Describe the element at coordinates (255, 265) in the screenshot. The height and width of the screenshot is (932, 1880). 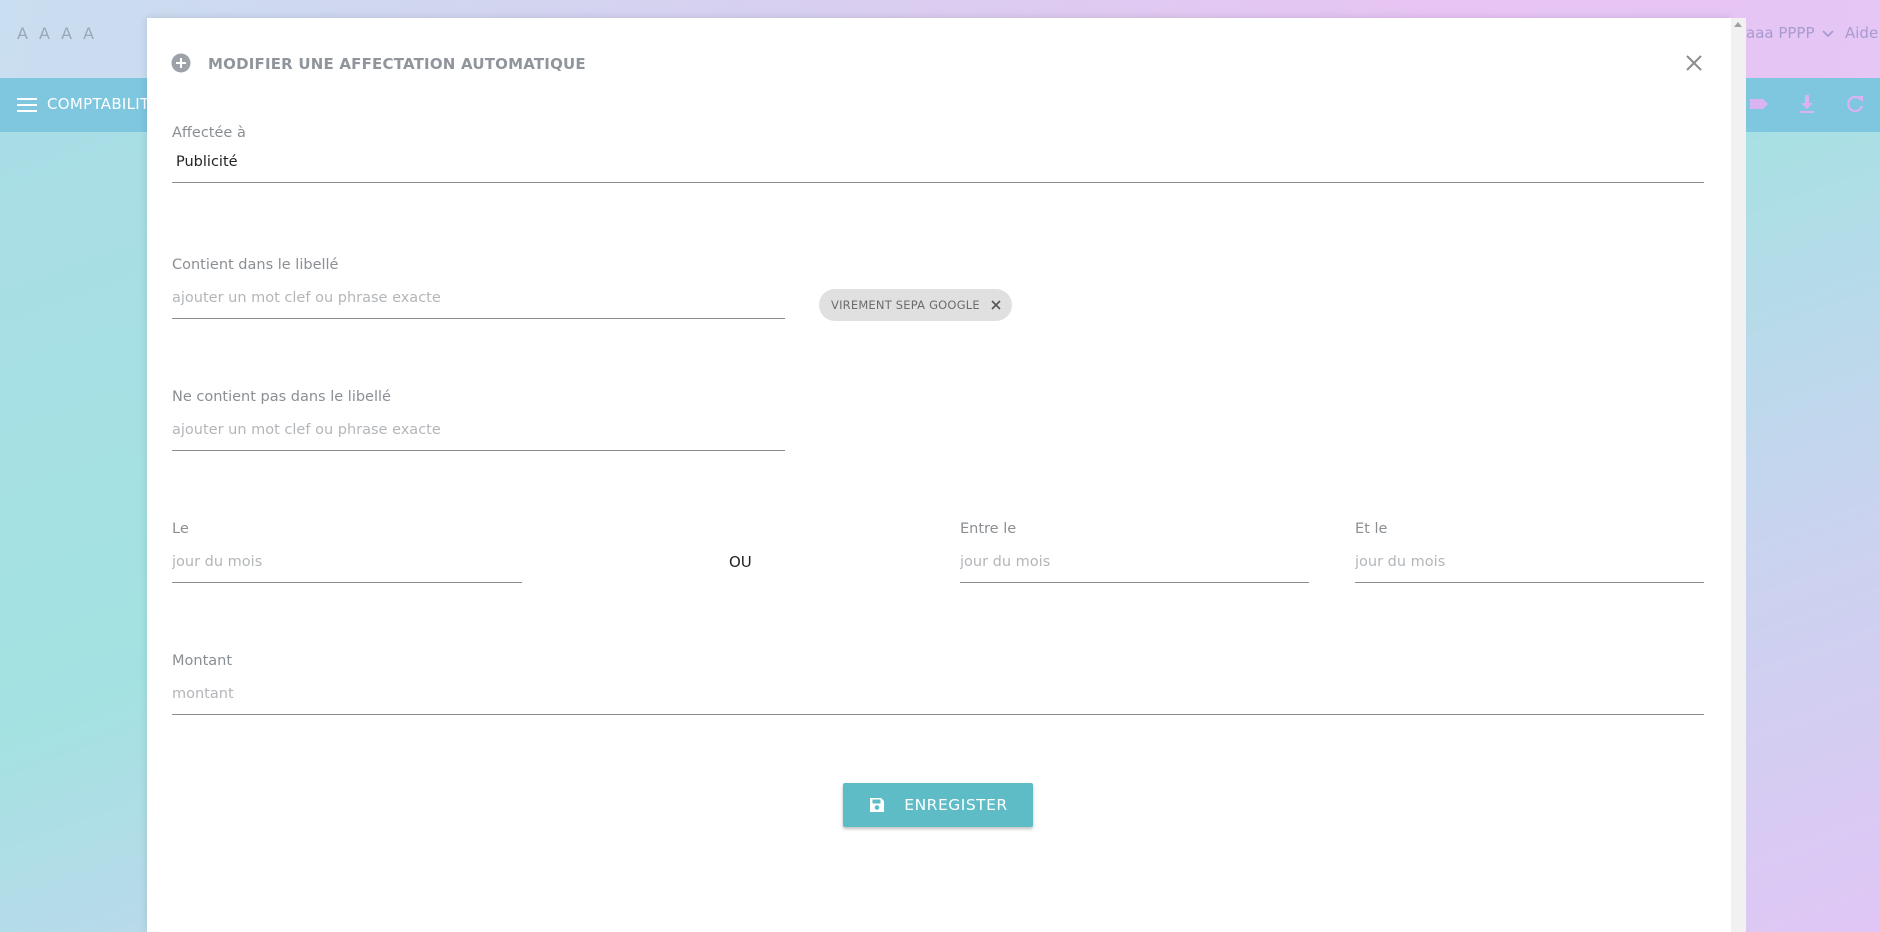
I see `contains-label: Contient dans le libellé` at that location.